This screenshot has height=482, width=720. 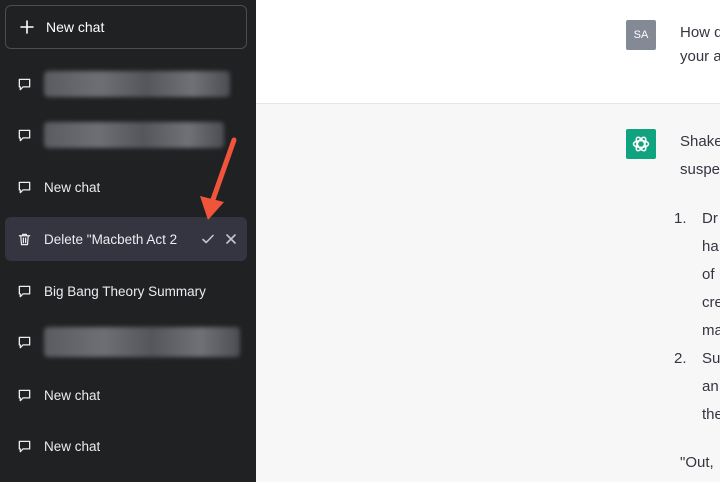 What do you see at coordinates (710, 246) in the screenshot?
I see `list-line: ha` at bounding box center [710, 246].